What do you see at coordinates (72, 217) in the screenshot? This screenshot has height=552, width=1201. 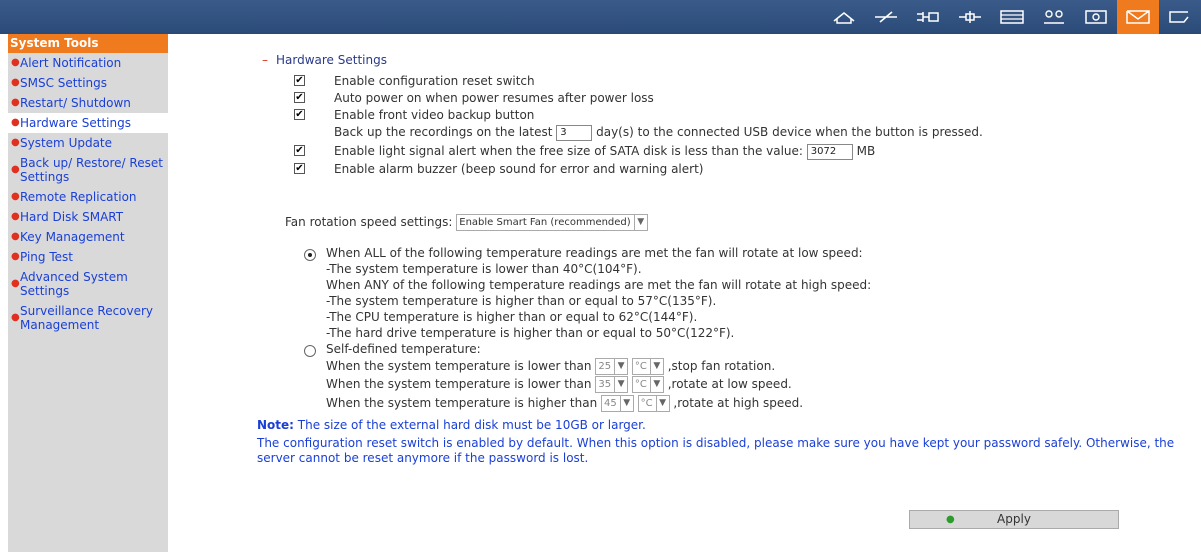 I see `sidebar-item-label: Hard Disk SMART` at bounding box center [72, 217].